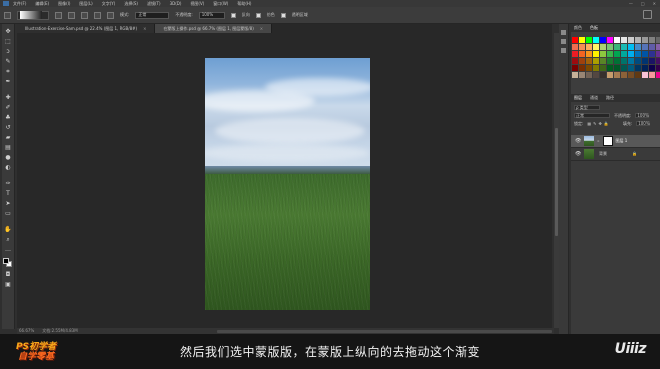 The width and height of the screenshot is (660, 369). What do you see at coordinates (610, 98) in the screenshot?
I see `tab-paths: 路径` at bounding box center [610, 98].